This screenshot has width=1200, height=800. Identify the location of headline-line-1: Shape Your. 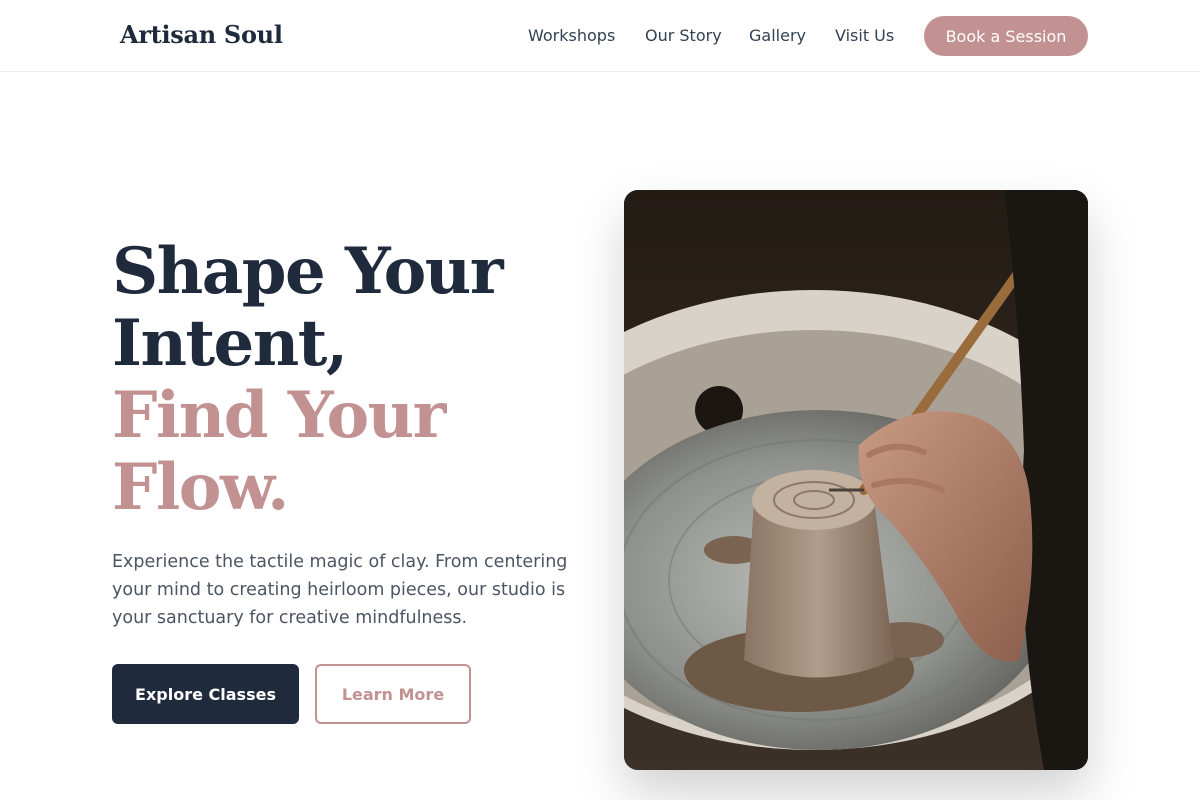
(308, 271).